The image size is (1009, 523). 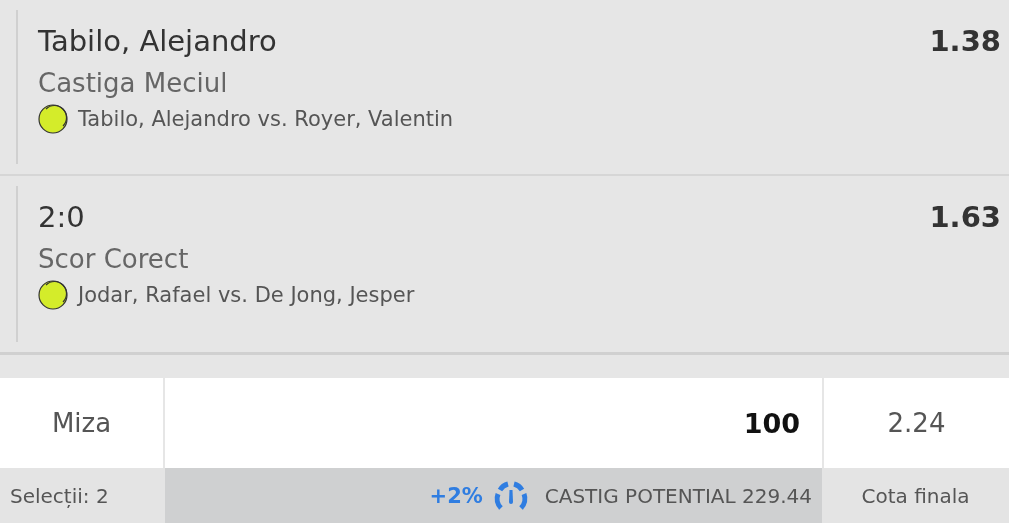 What do you see at coordinates (510, 495) in the screenshot?
I see `speedometer-icon` at bounding box center [510, 495].